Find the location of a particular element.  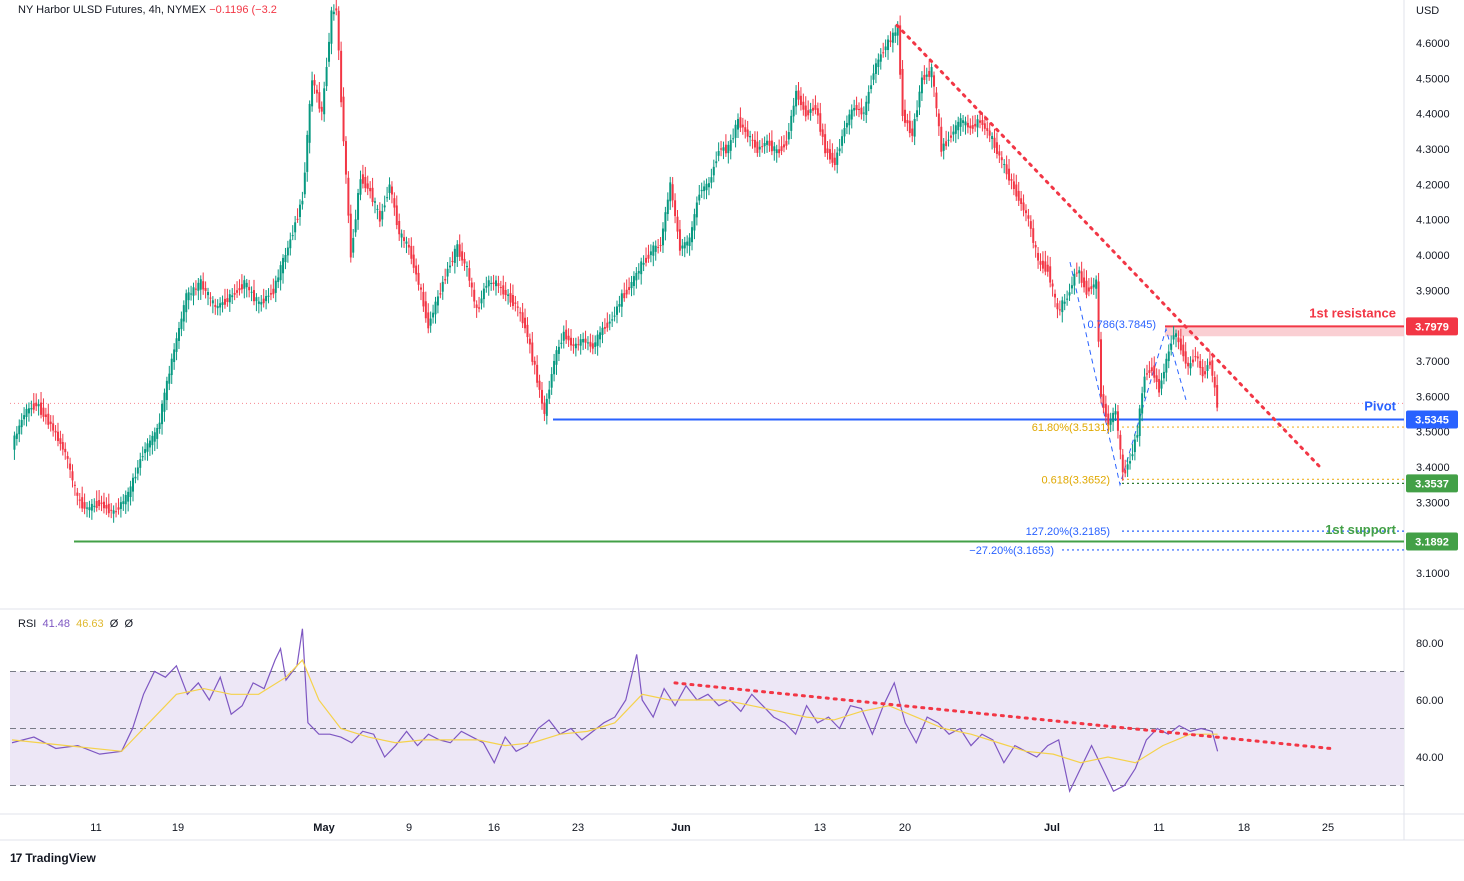

symbol-name: NY Harbor ULSD Futures is located at coordinates (80, 10).